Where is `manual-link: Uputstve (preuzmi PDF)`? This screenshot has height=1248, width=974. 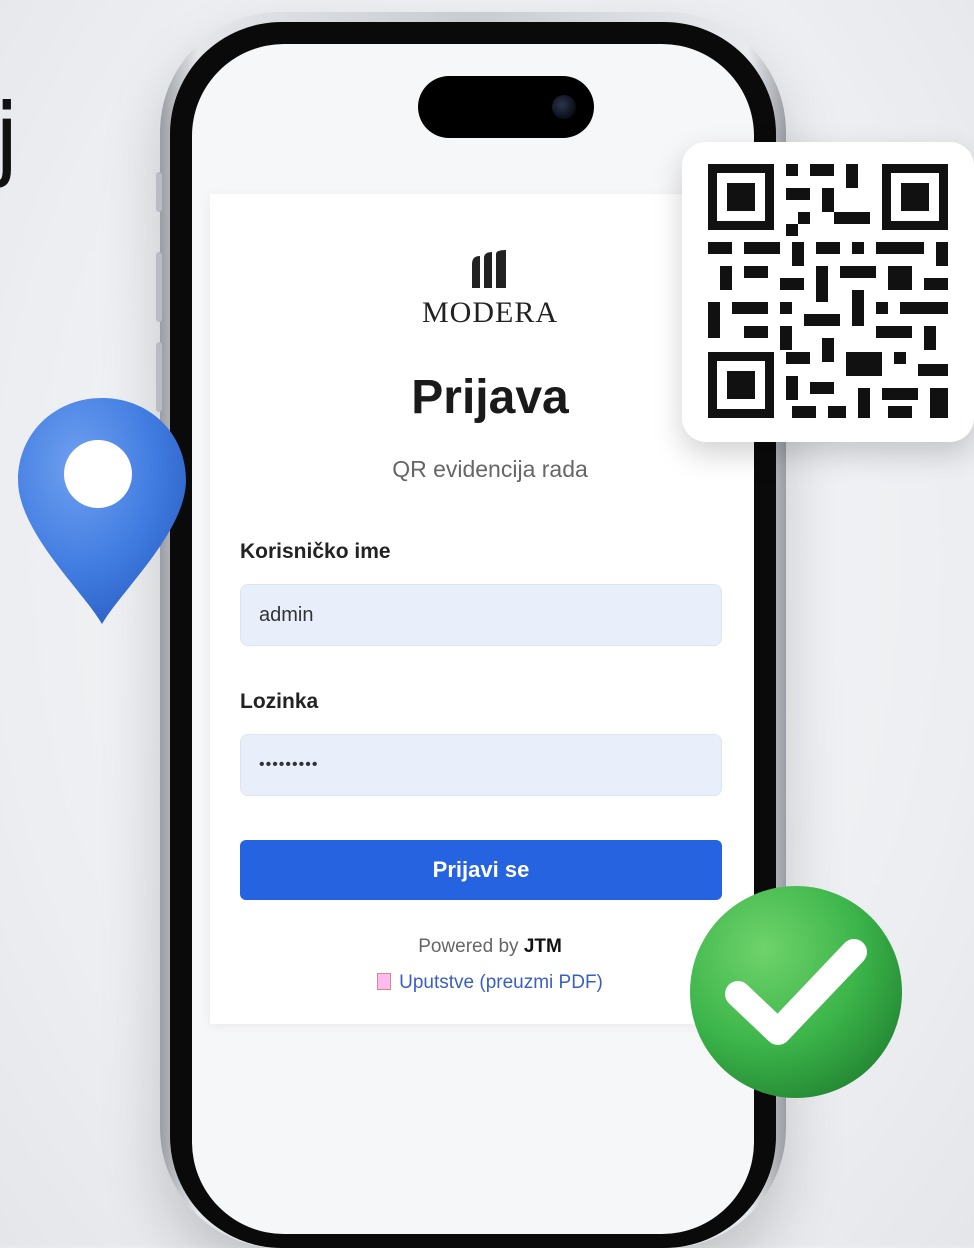
manual-link: Uputstve (preuzmi PDF) is located at coordinates (482, 983).